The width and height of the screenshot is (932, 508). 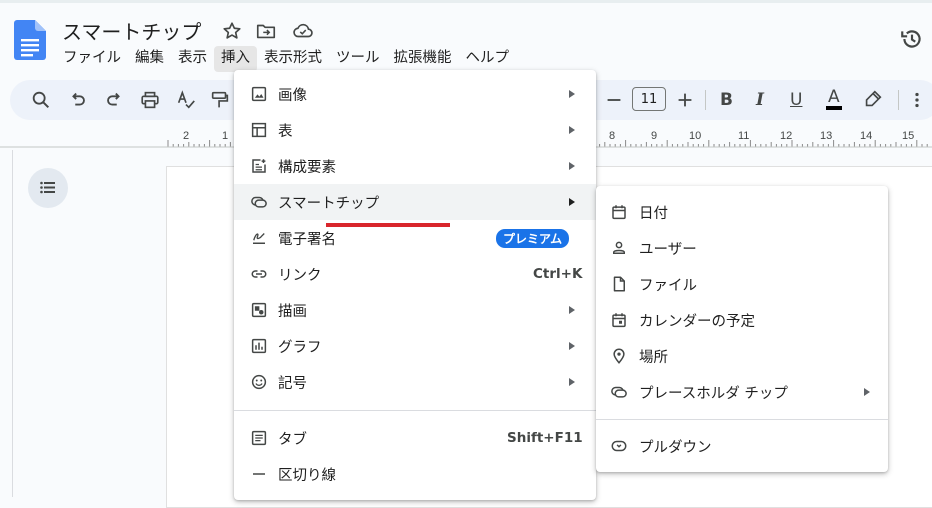 What do you see at coordinates (713, 393) in the screenshot?
I see `menu-item-label: プレースホルダ チップ` at bounding box center [713, 393].